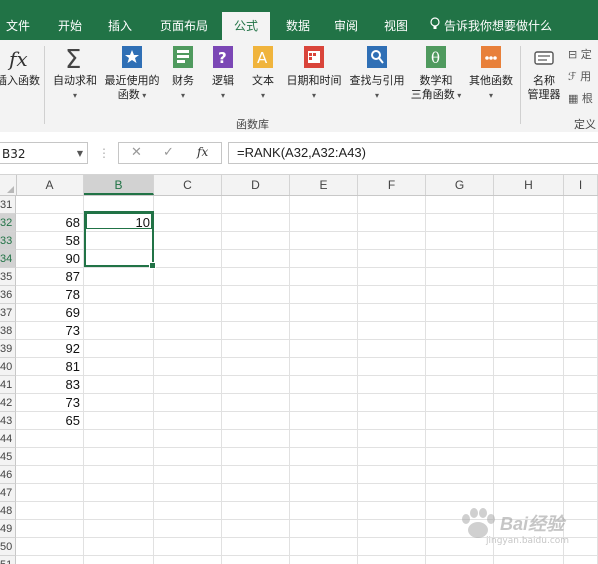 The width and height of the screenshot is (598, 564). What do you see at coordinates (8, 313) in the screenshot?
I see `row-header: 37` at bounding box center [8, 313].